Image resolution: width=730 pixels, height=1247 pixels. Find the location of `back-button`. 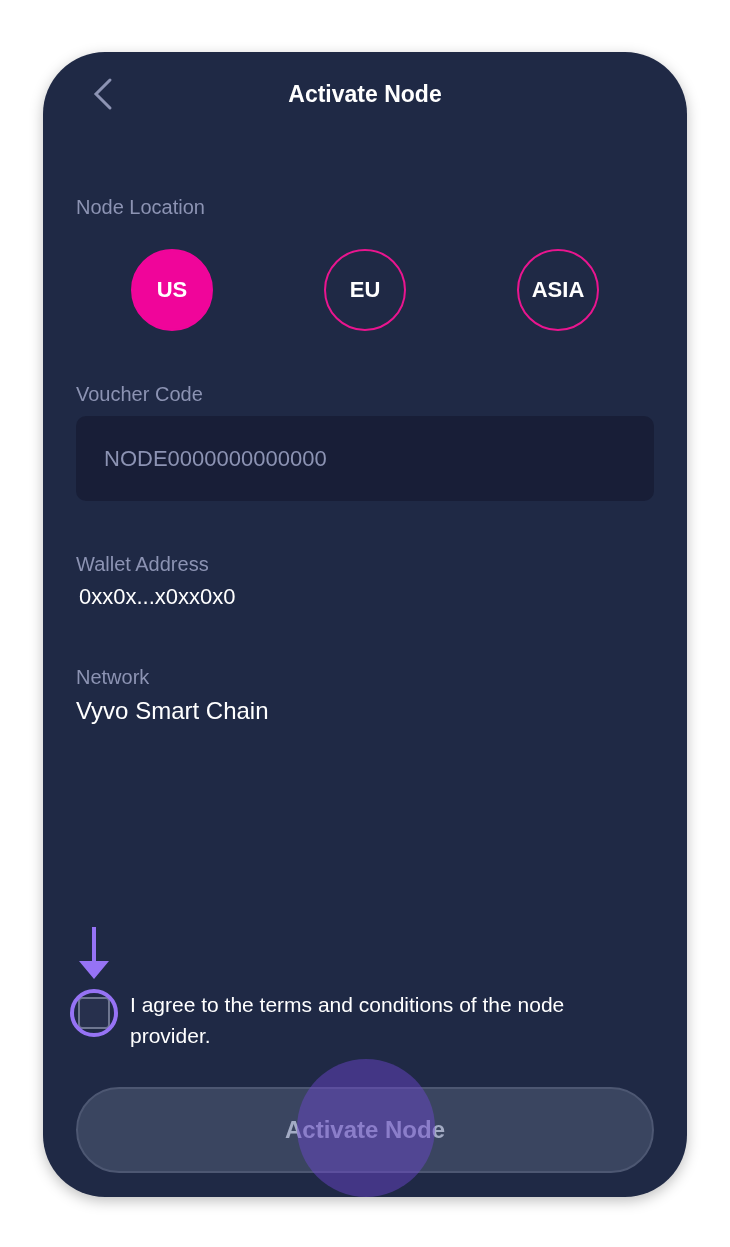

back-button is located at coordinates (103, 94).